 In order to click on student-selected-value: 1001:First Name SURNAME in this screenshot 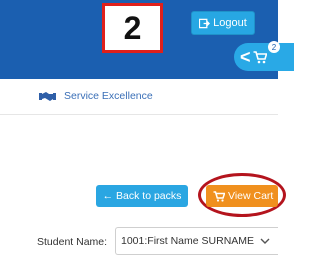, I will do `click(188, 241)`.